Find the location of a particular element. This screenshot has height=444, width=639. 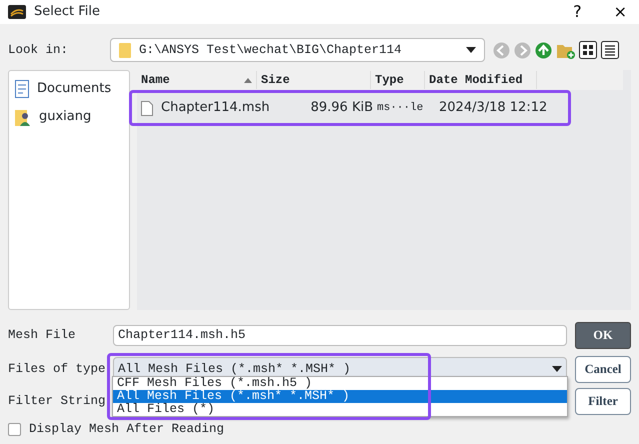

look-in-label: Look in: is located at coordinates (39, 50).